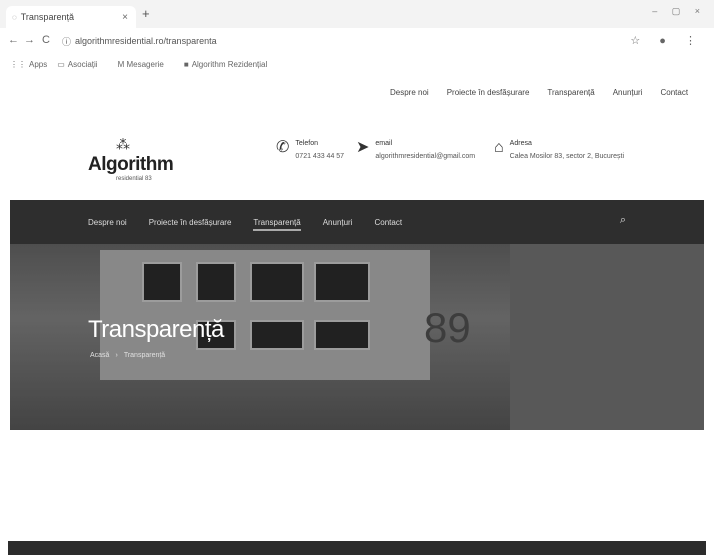 The height and width of the screenshot is (555, 714). I want to click on nav-despre: Despre noi, so click(107, 224).